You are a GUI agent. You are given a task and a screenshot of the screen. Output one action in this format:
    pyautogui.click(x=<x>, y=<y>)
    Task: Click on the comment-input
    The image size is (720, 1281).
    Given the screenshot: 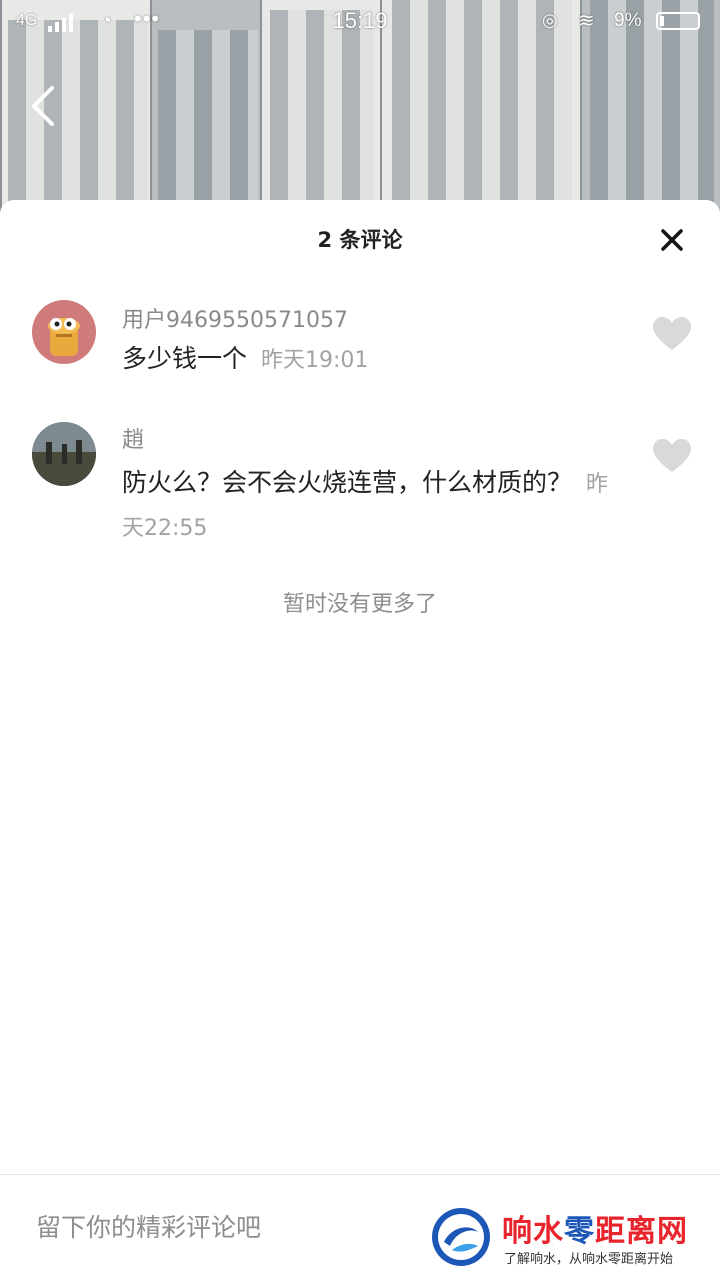 What is the action you would take?
    pyautogui.click(x=226, y=1227)
    